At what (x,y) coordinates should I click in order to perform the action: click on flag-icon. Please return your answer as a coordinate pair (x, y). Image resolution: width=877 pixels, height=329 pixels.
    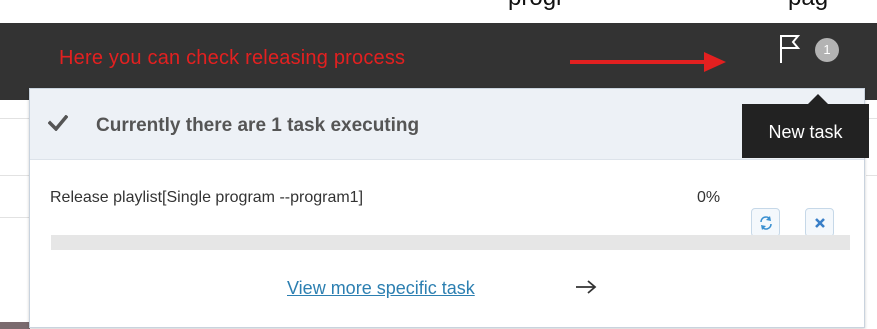
    Looking at the image, I should click on (790, 48).